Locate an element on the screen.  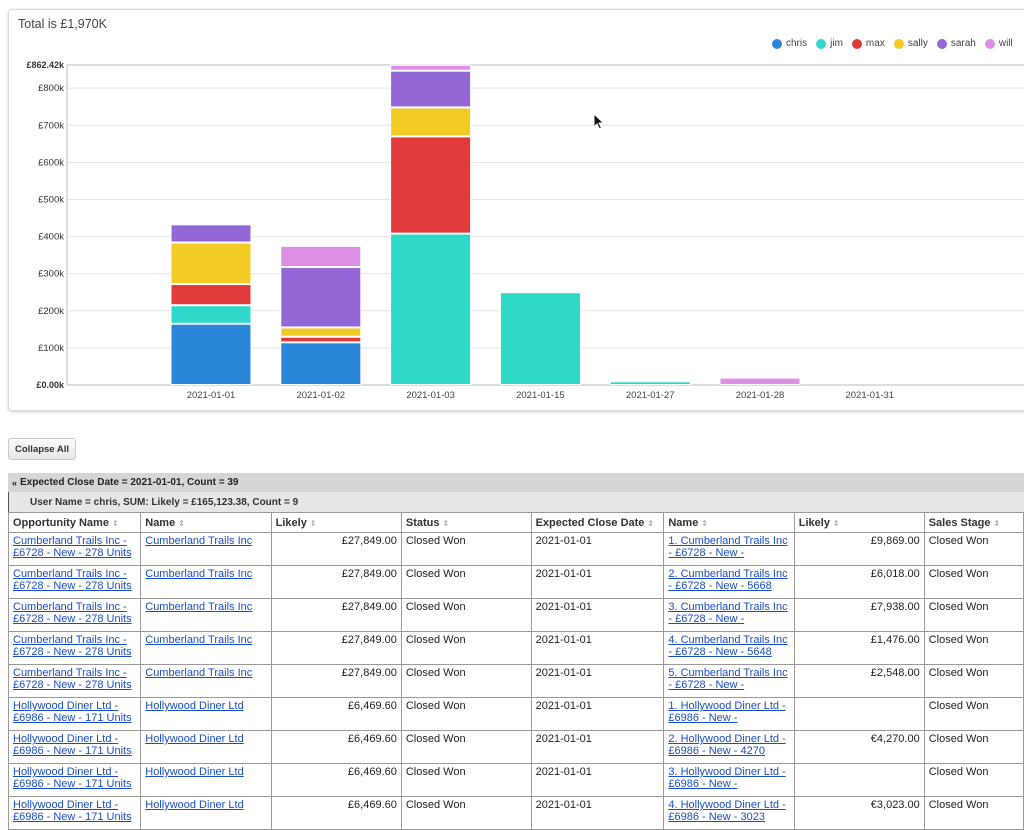
column-header: Expected Close Date ⇕ is located at coordinates (597, 522).